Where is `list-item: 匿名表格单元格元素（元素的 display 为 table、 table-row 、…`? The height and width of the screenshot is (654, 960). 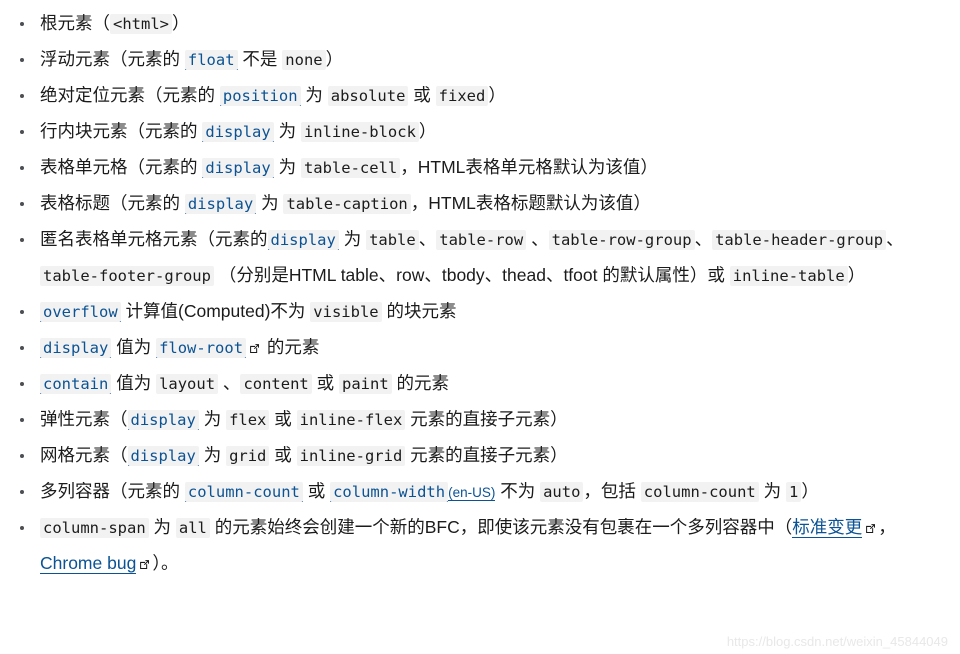
list-item: 匿名表格单元格元素（元素的 display 为 table、 table-row 、… is located at coordinates (480, 258).